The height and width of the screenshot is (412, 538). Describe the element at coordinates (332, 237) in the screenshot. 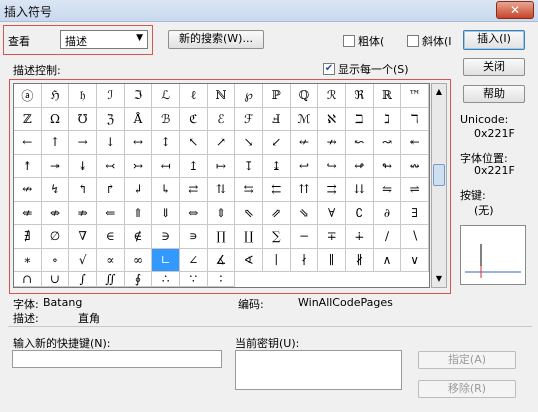

I see `symbol-cell: ∓` at that location.